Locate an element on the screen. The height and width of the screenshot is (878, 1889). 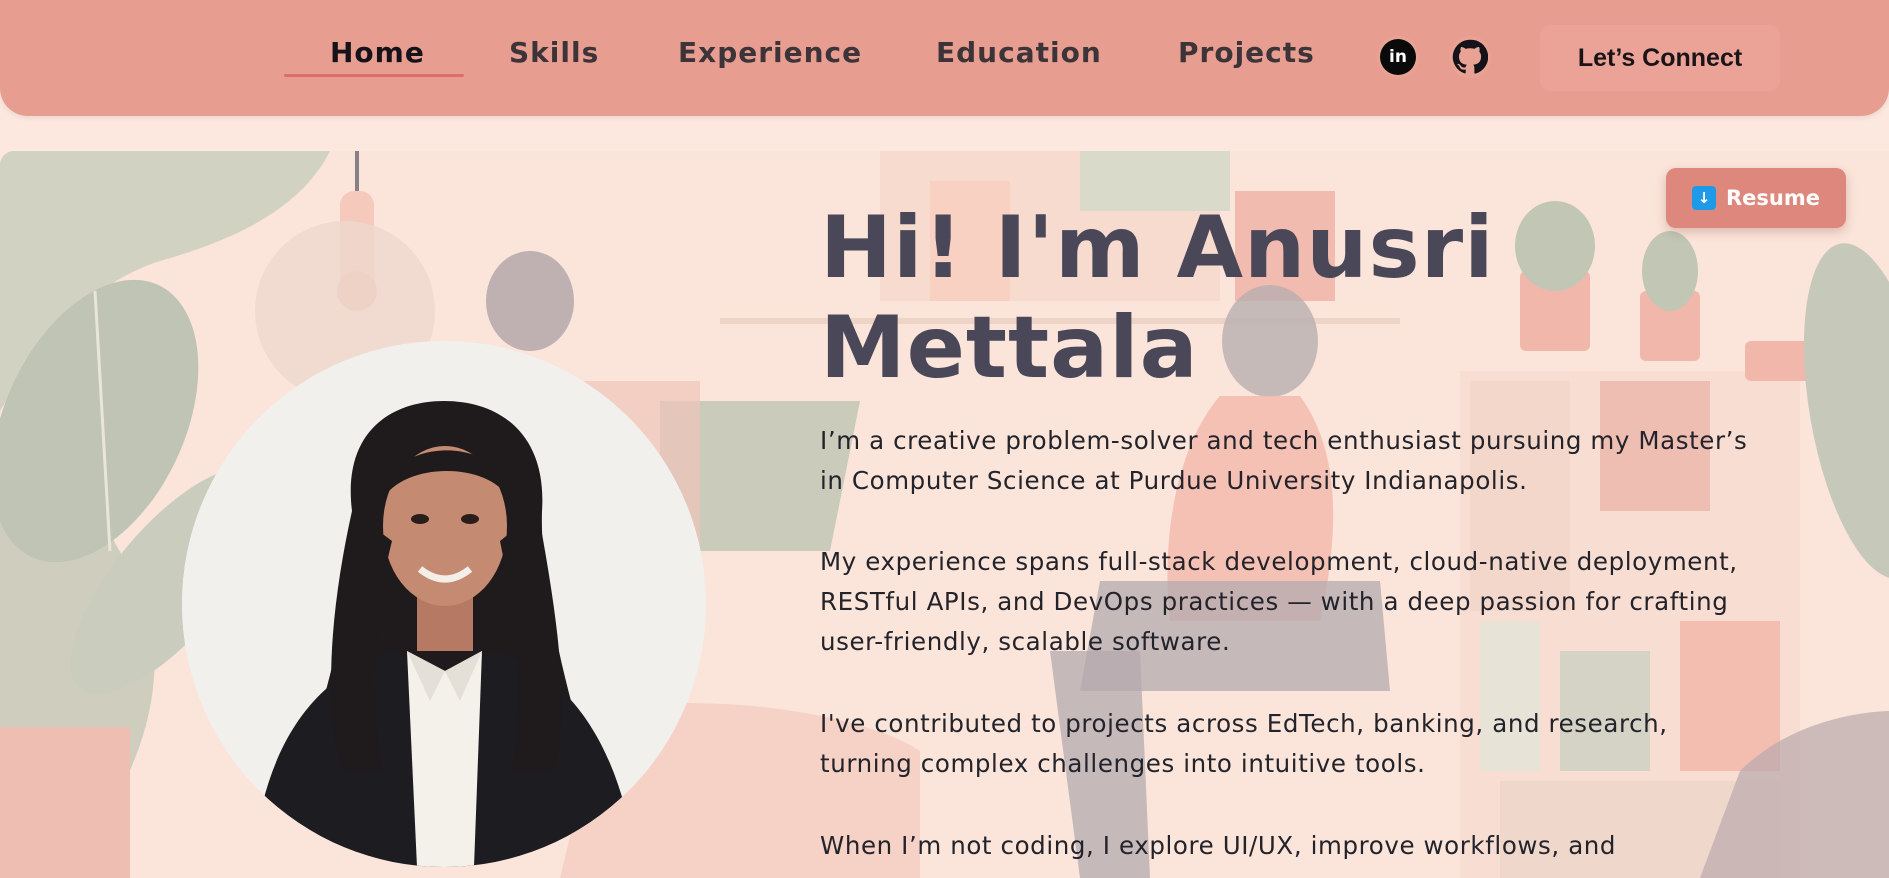
nav-experience-link: Experience is located at coordinates (770, 52).